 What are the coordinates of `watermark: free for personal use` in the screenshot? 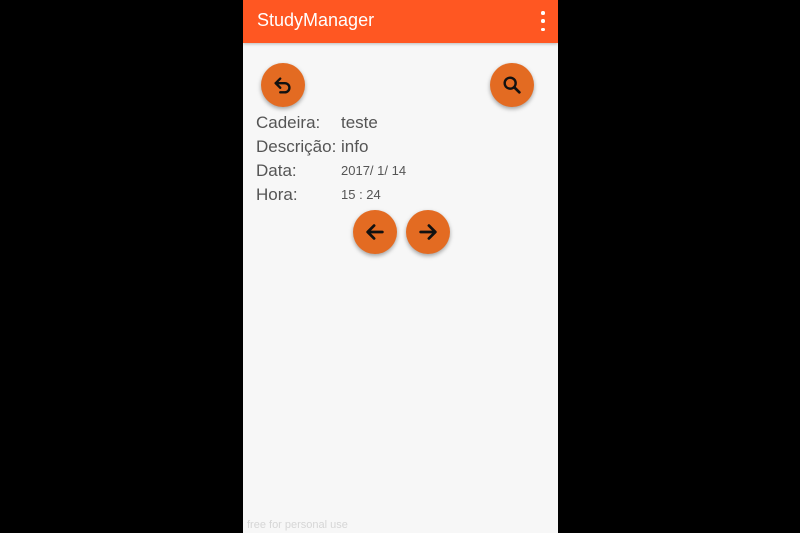 It's located at (297, 525).